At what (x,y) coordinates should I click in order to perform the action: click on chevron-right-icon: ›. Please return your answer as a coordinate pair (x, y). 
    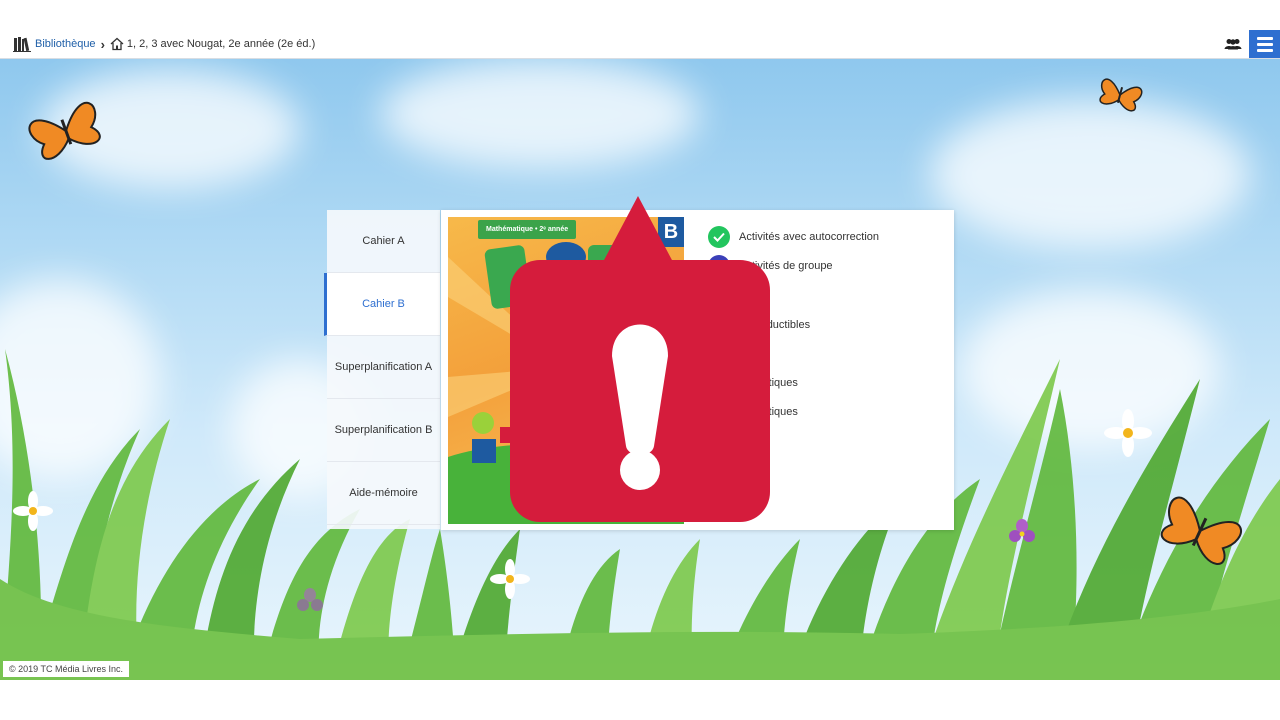
    Looking at the image, I should click on (102, 44).